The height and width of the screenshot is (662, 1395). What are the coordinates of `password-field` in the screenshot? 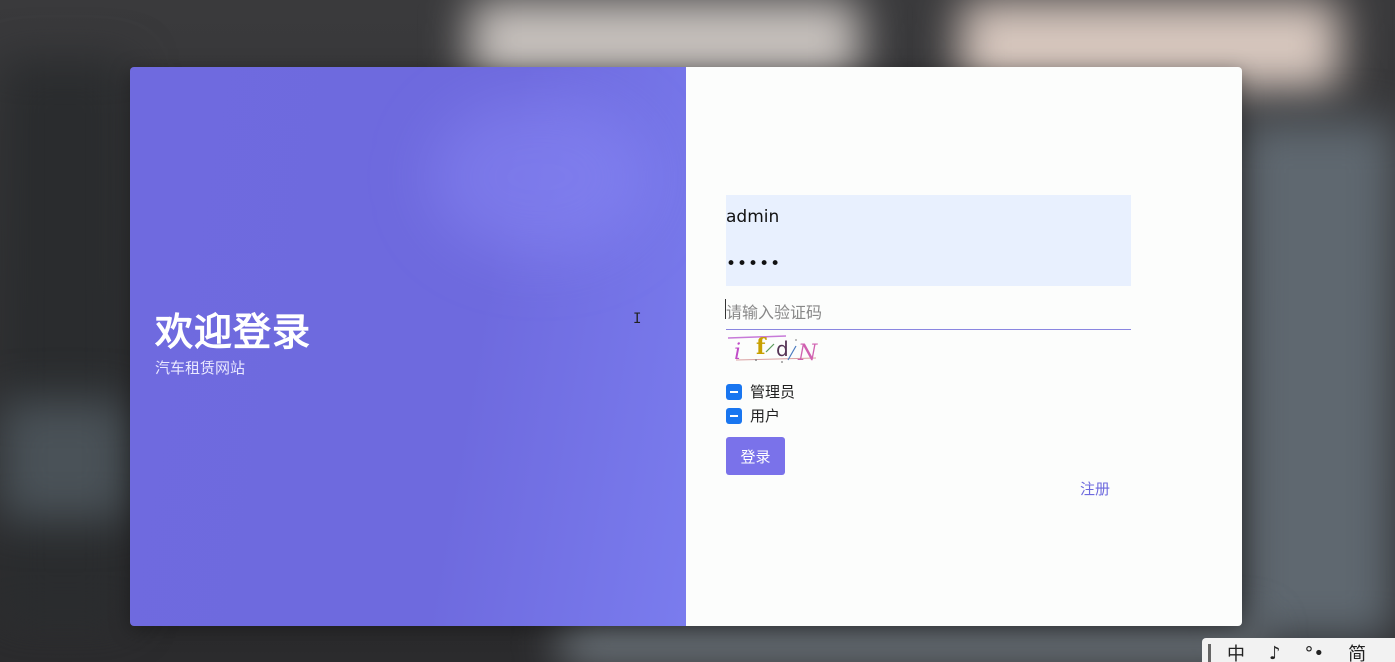 It's located at (928, 264).